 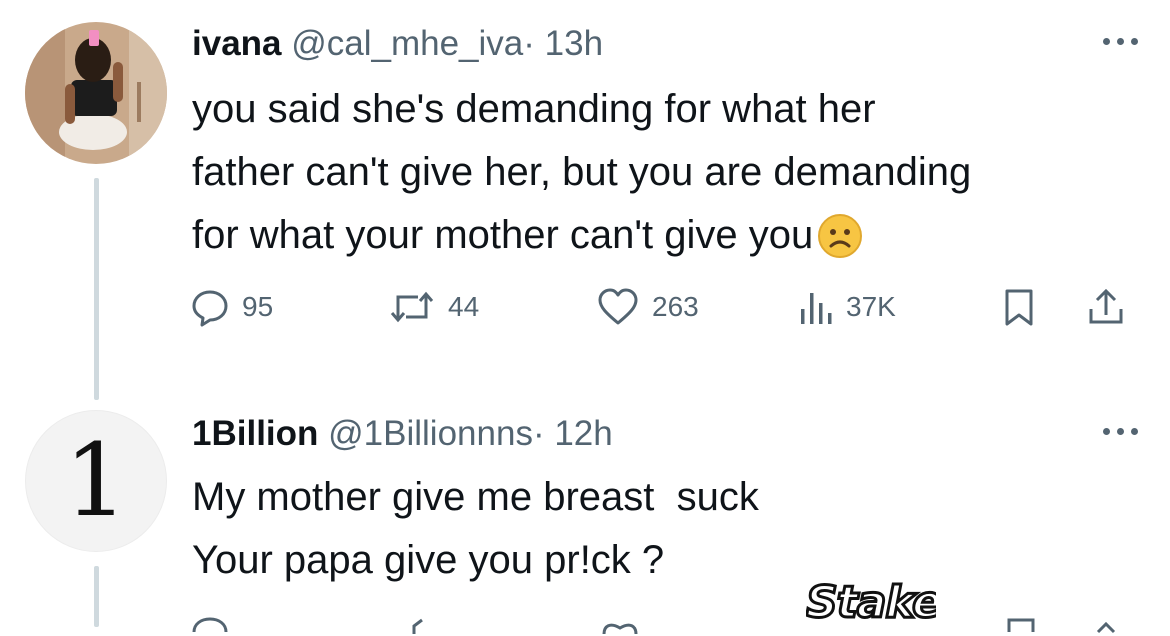 I want to click on author-handle: @cal_mhe_iva, so click(x=407, y=43).